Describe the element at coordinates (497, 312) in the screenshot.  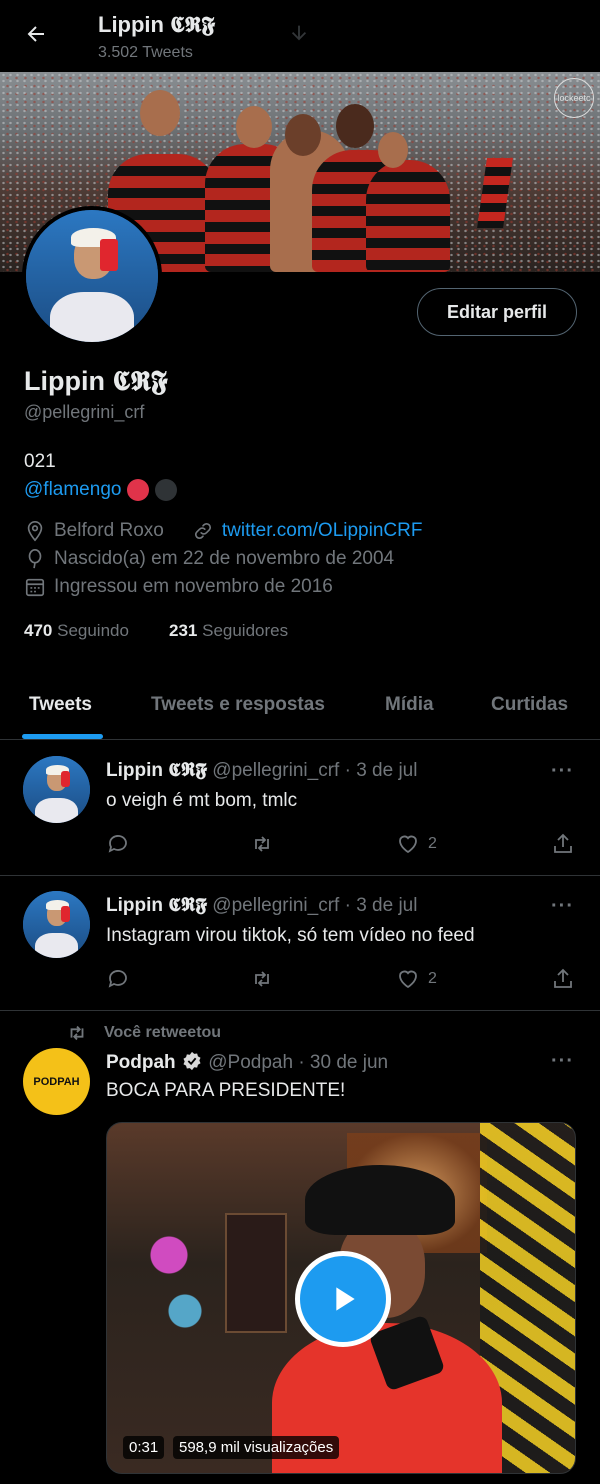
I see `edit-profile-button: Editar perfil` at that location.